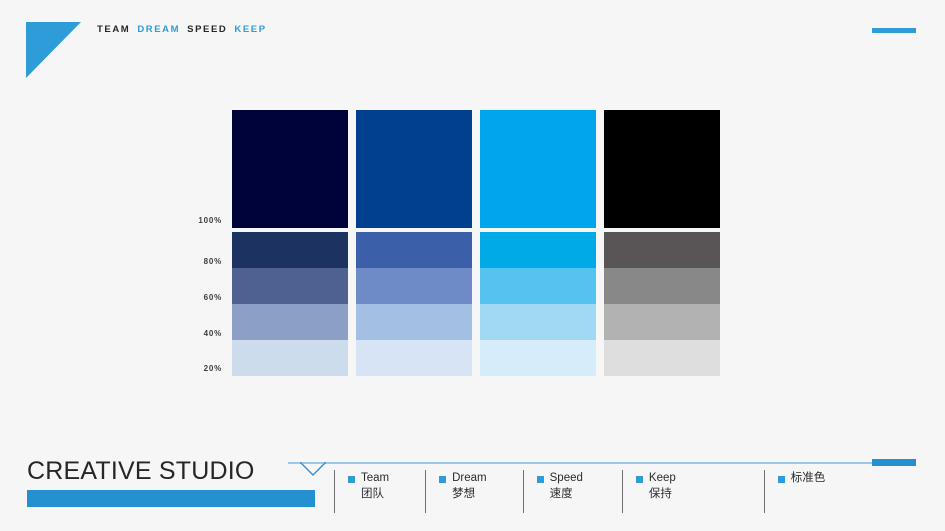 The image size is (945, 531). Describe the element at coordinates (662, 486) in the screenshot. I see `legend-text-block: Keep 保持` at that location.